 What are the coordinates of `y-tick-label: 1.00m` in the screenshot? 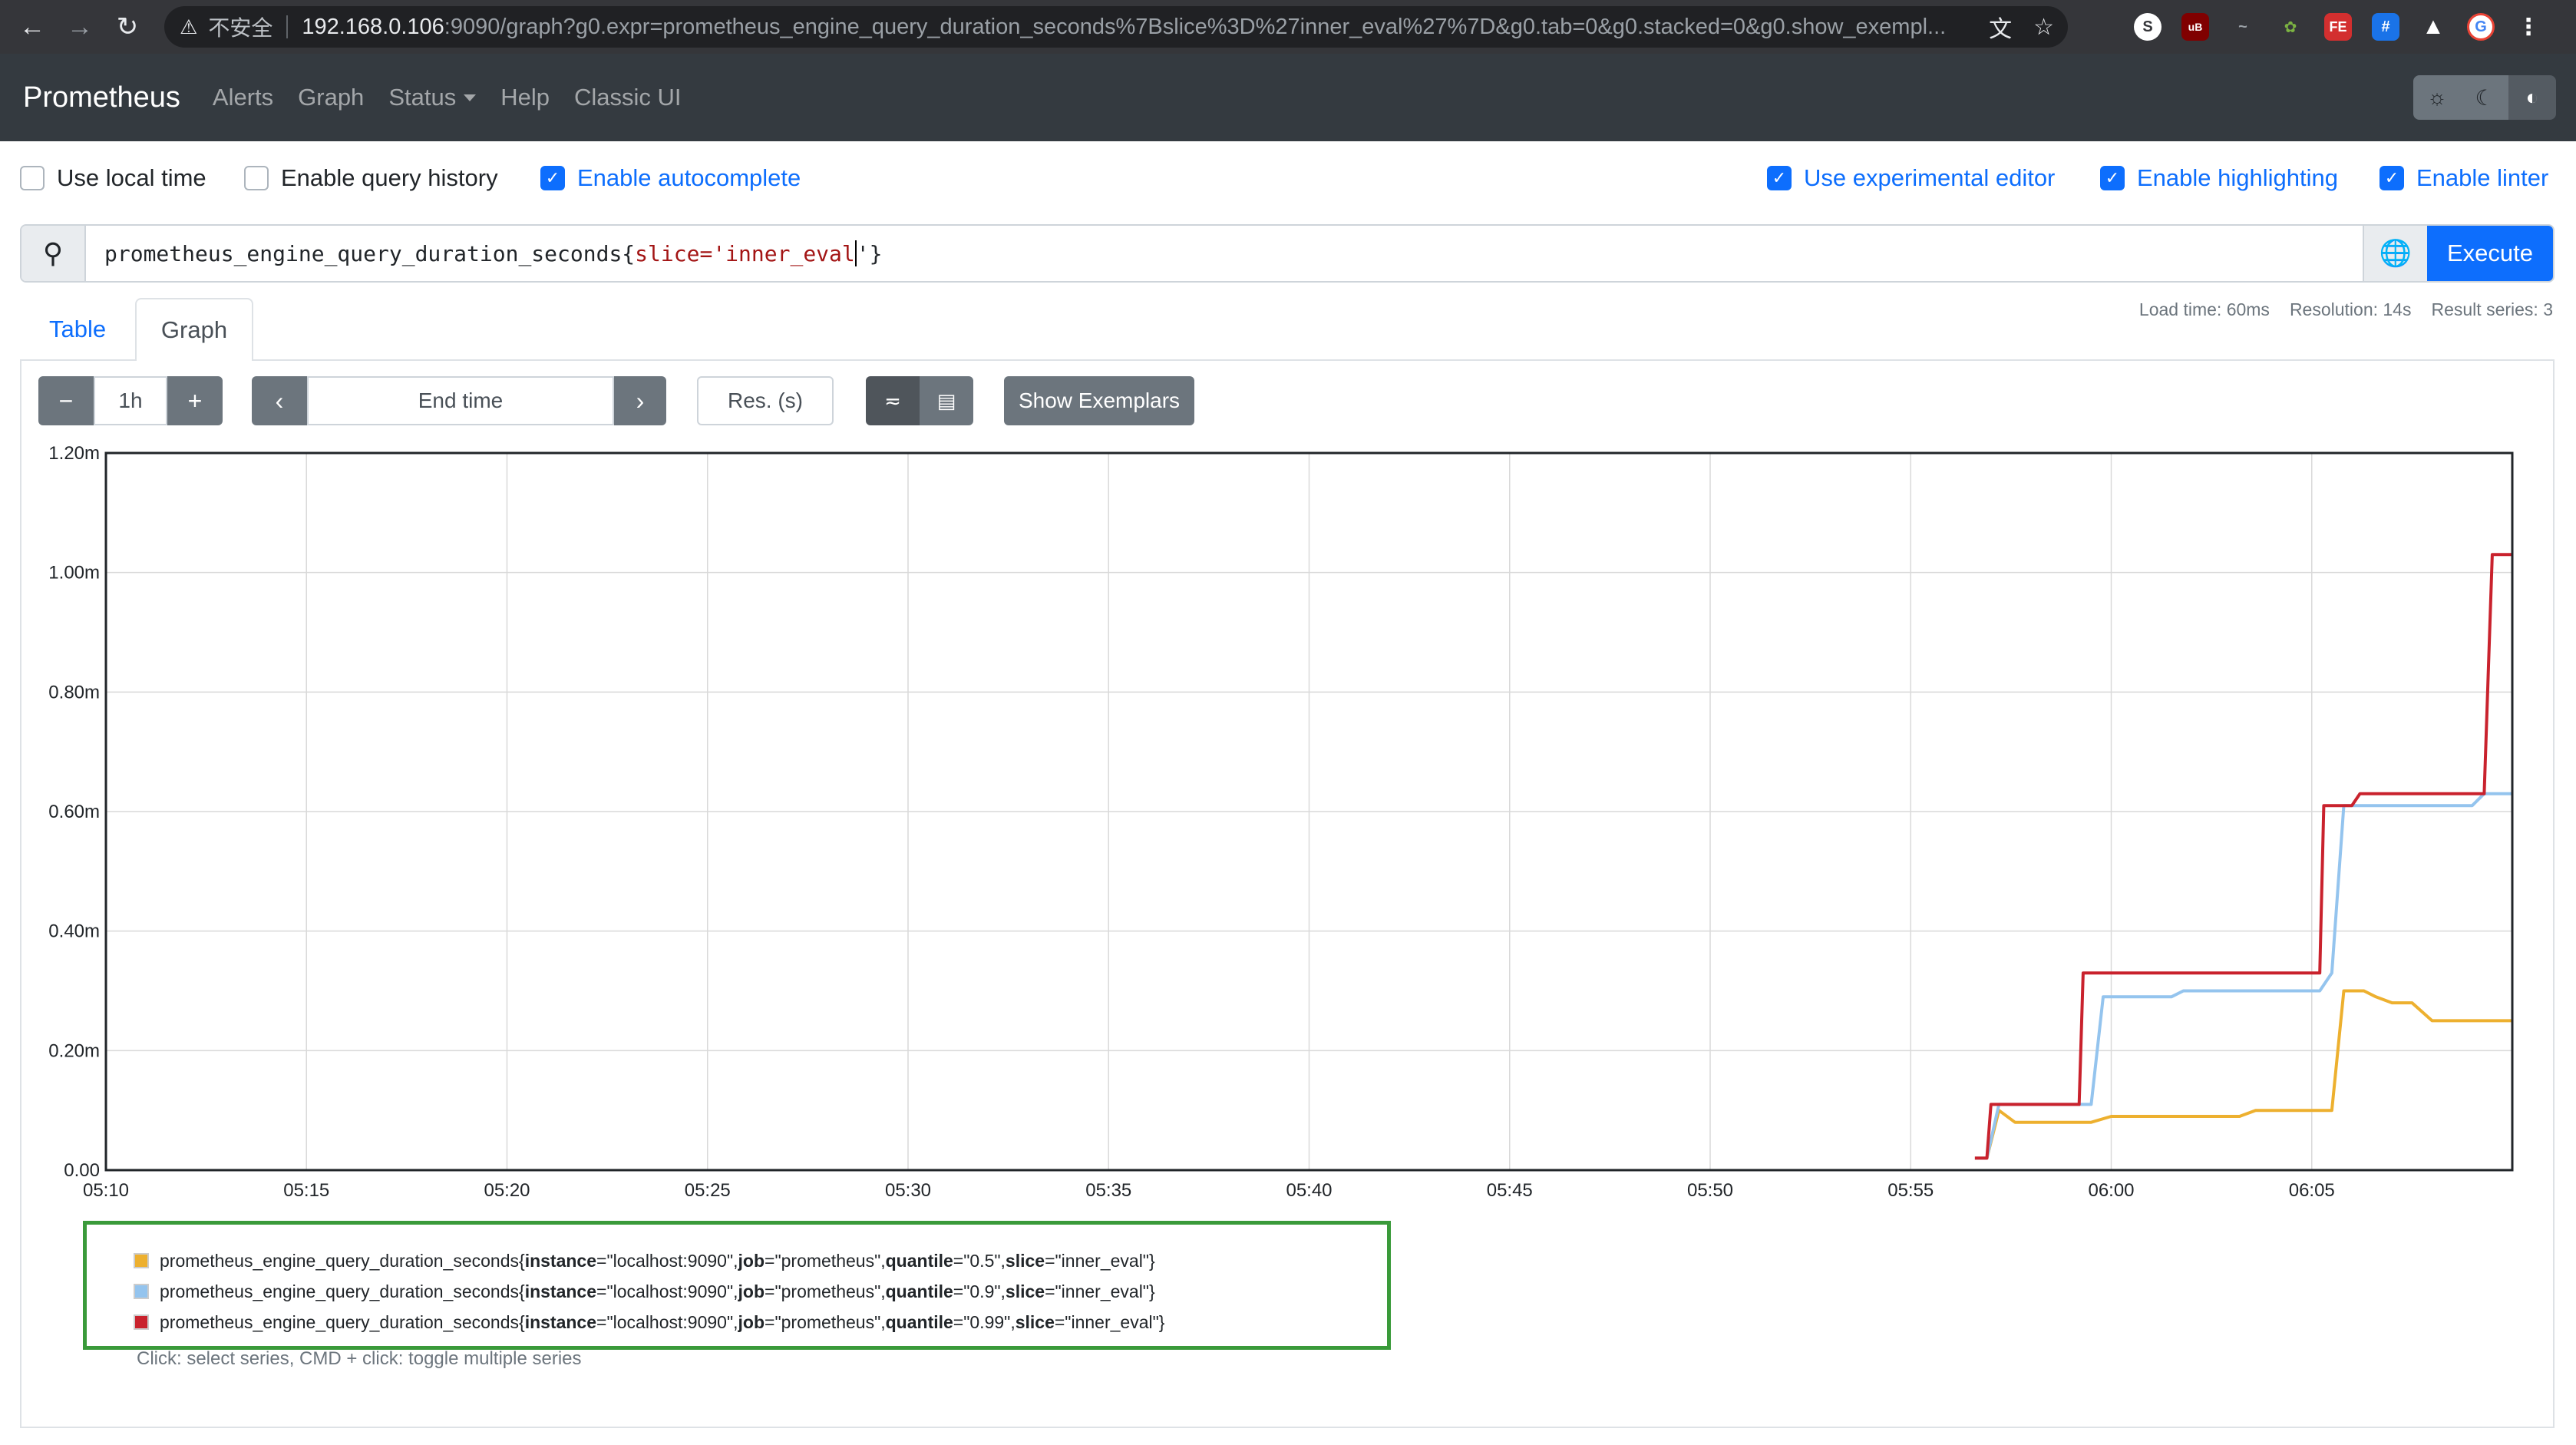 It's located at (74, 573).